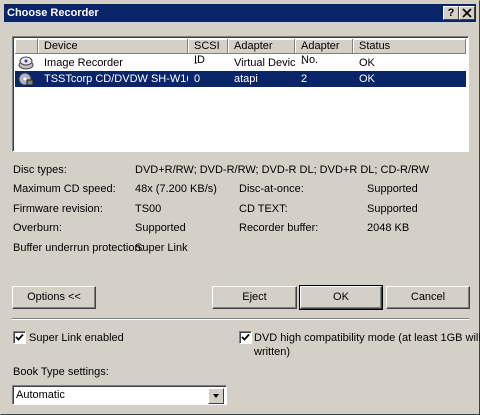  What do you see at coordinates (83, 63) in the screenshot?
I see `device-name: Image Recorder` at bounding box center [83, 63].